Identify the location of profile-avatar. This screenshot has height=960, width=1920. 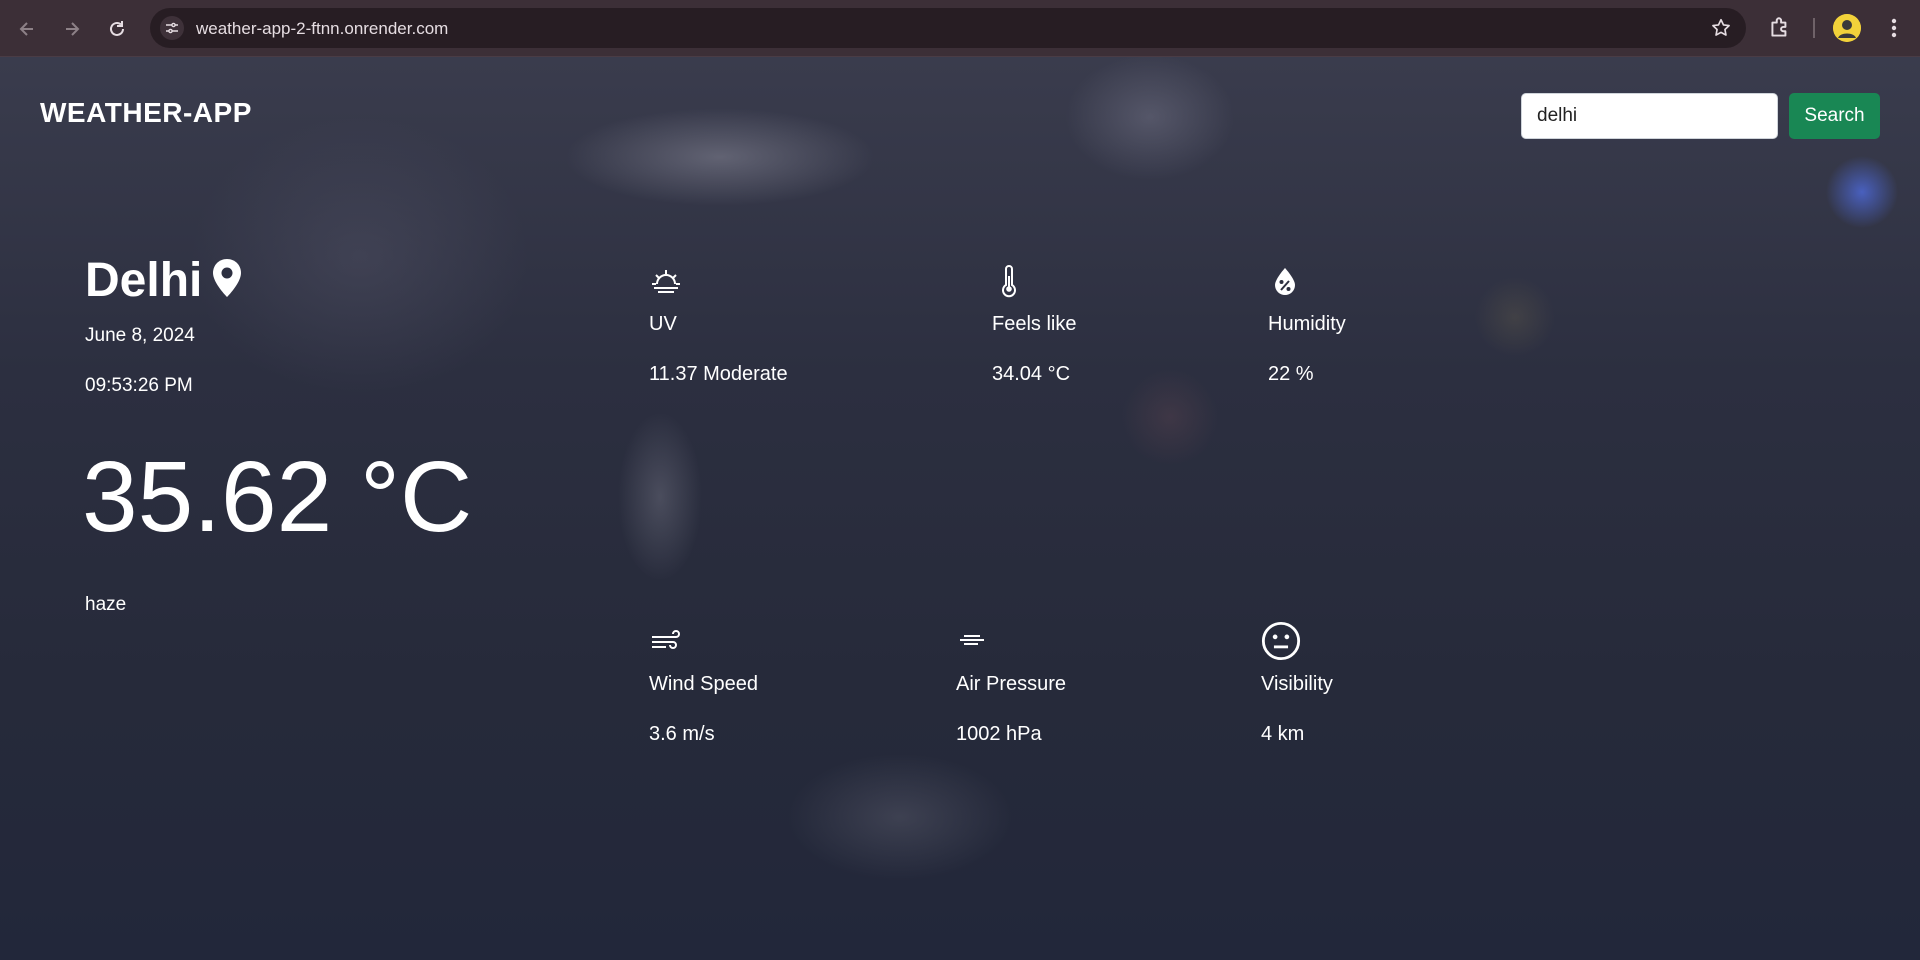
(1847, 28).